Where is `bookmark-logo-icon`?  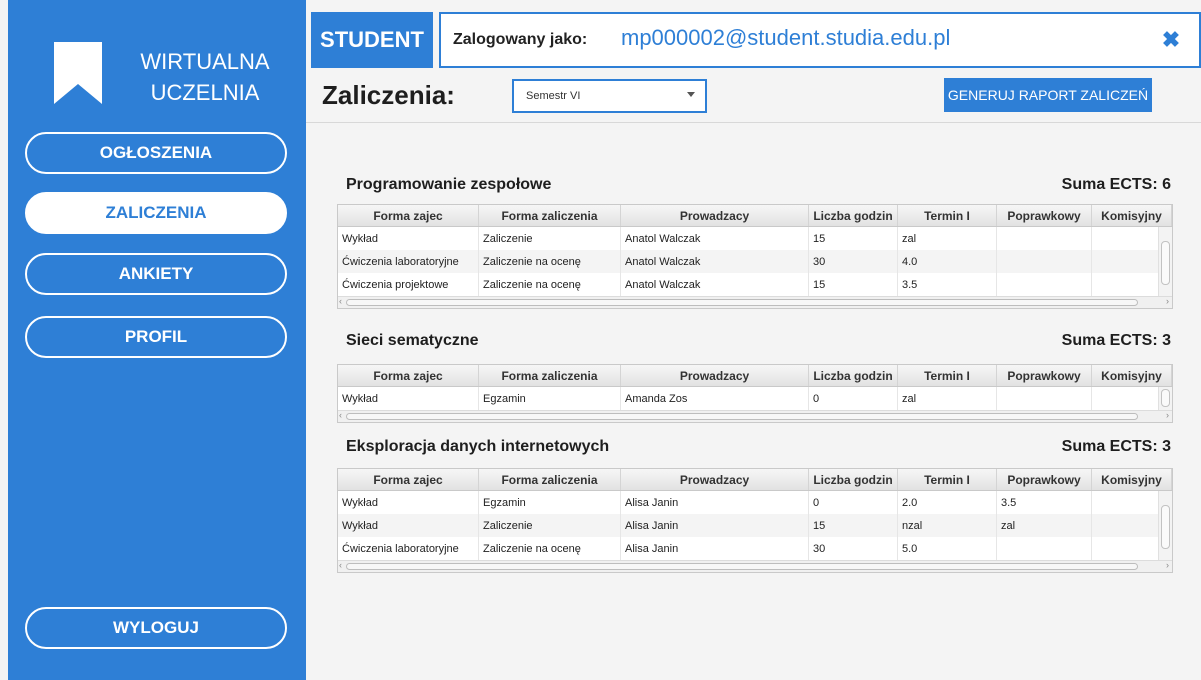
bookmark-logo-icon is located at coordinates (78, 73).